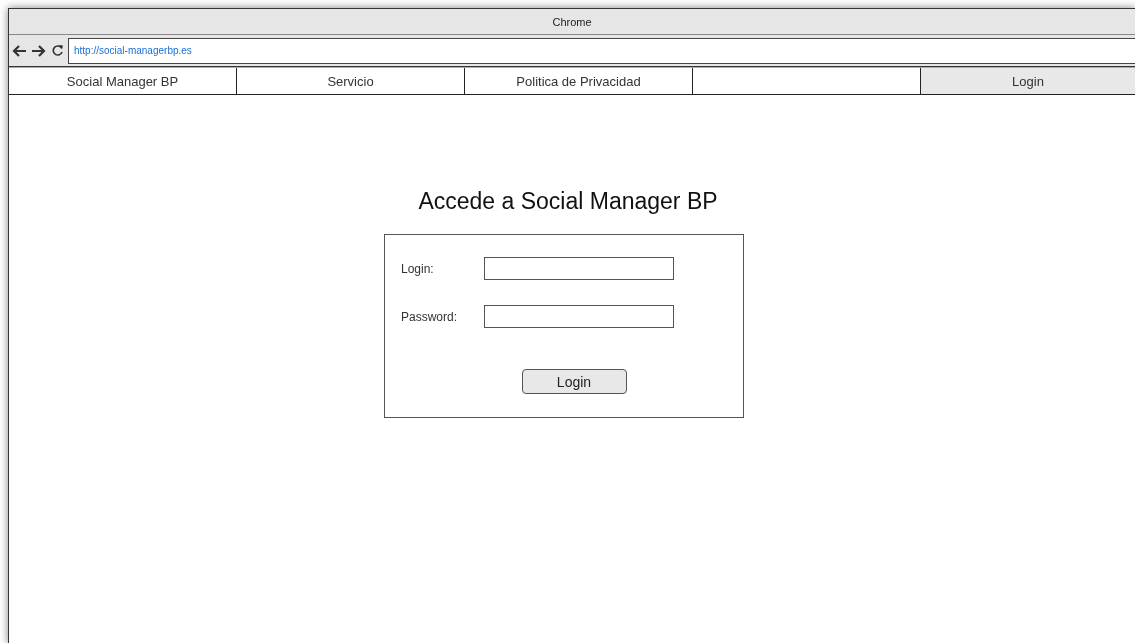 The height and width of the screenshot is (643, 1135). Describe the element at coordinates (19, 50) in the screenshot. I see `back-icon` at that location.